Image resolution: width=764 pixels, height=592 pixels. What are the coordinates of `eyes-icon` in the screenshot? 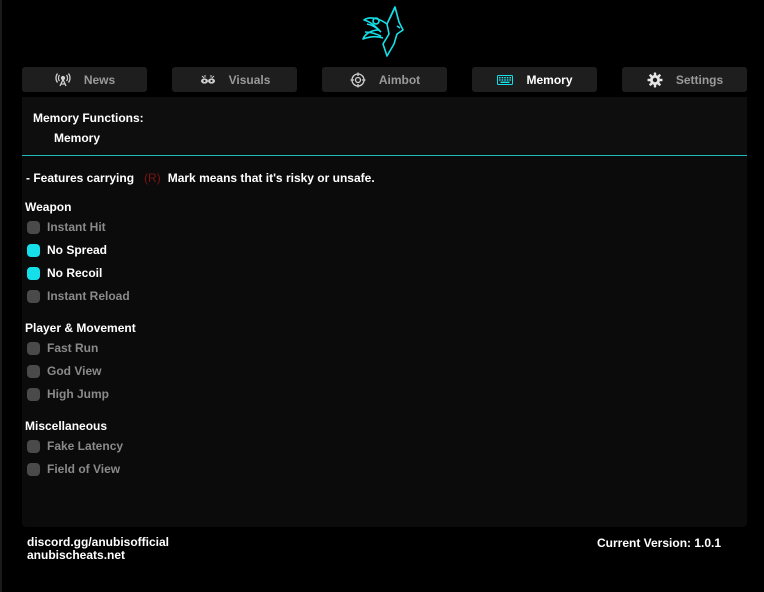 It's located at (208, 80).